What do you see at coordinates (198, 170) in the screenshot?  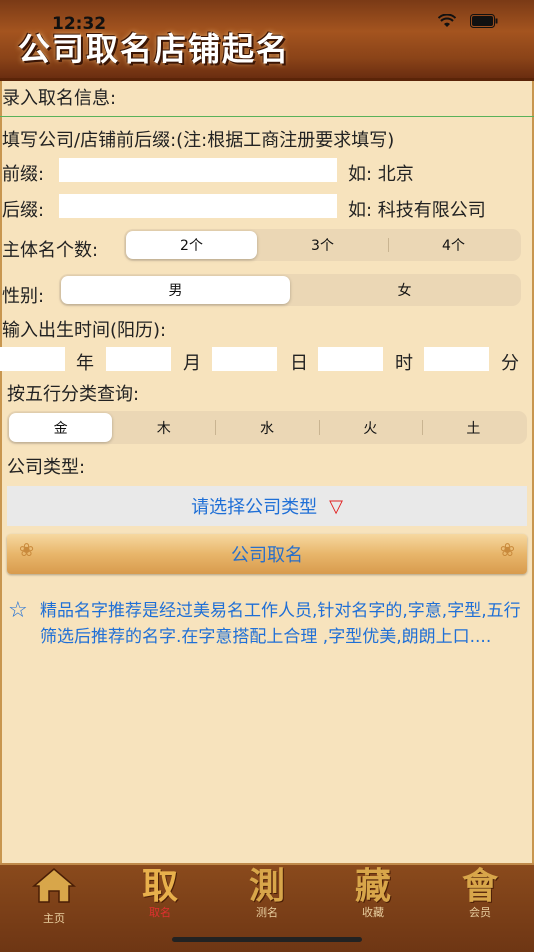 I see `prefix-input` at bounding box center [198, 170].